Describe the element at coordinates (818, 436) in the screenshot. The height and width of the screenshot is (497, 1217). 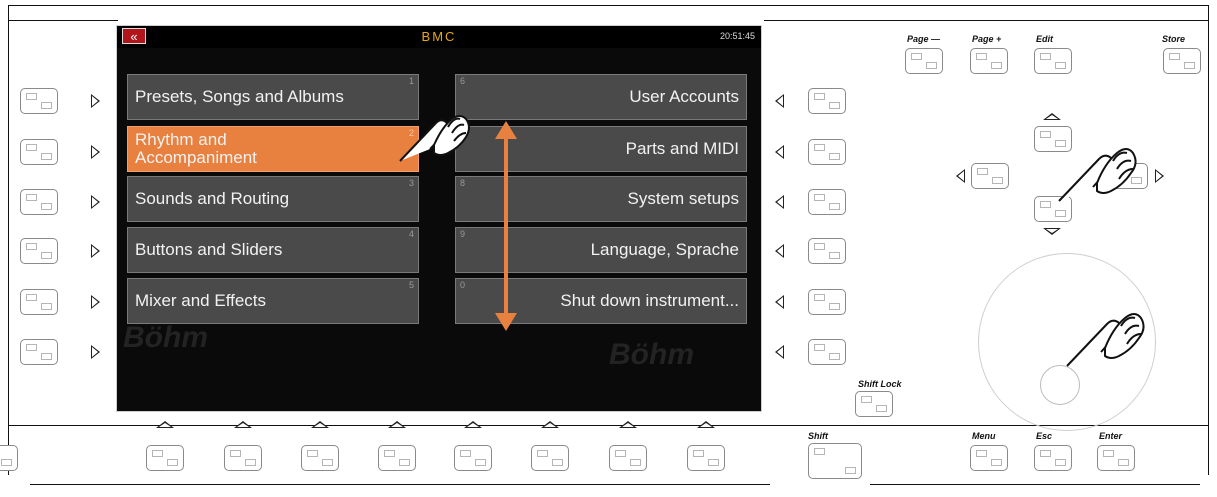
I see `shift-label: Shift` at that location.